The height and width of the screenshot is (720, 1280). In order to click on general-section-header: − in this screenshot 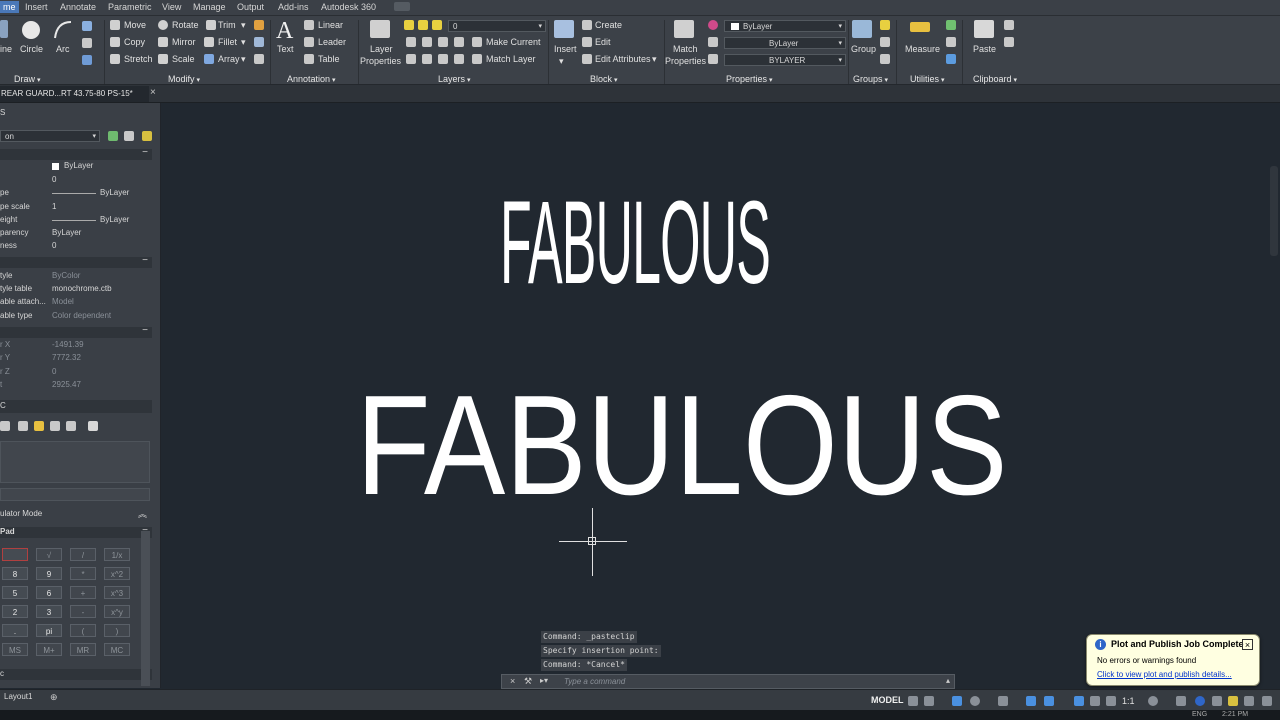, I will do `click(76, 153)`.